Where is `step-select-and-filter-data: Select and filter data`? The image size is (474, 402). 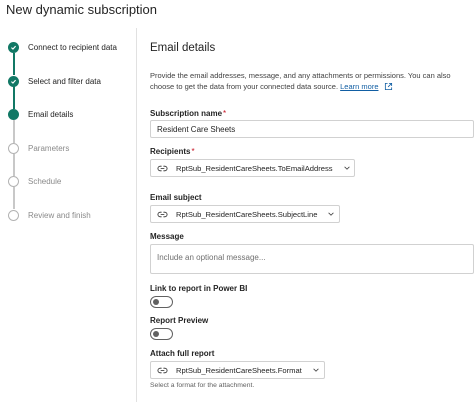 step-select-and-filter-data: Select and filter data is located at coordinates (54, 81).